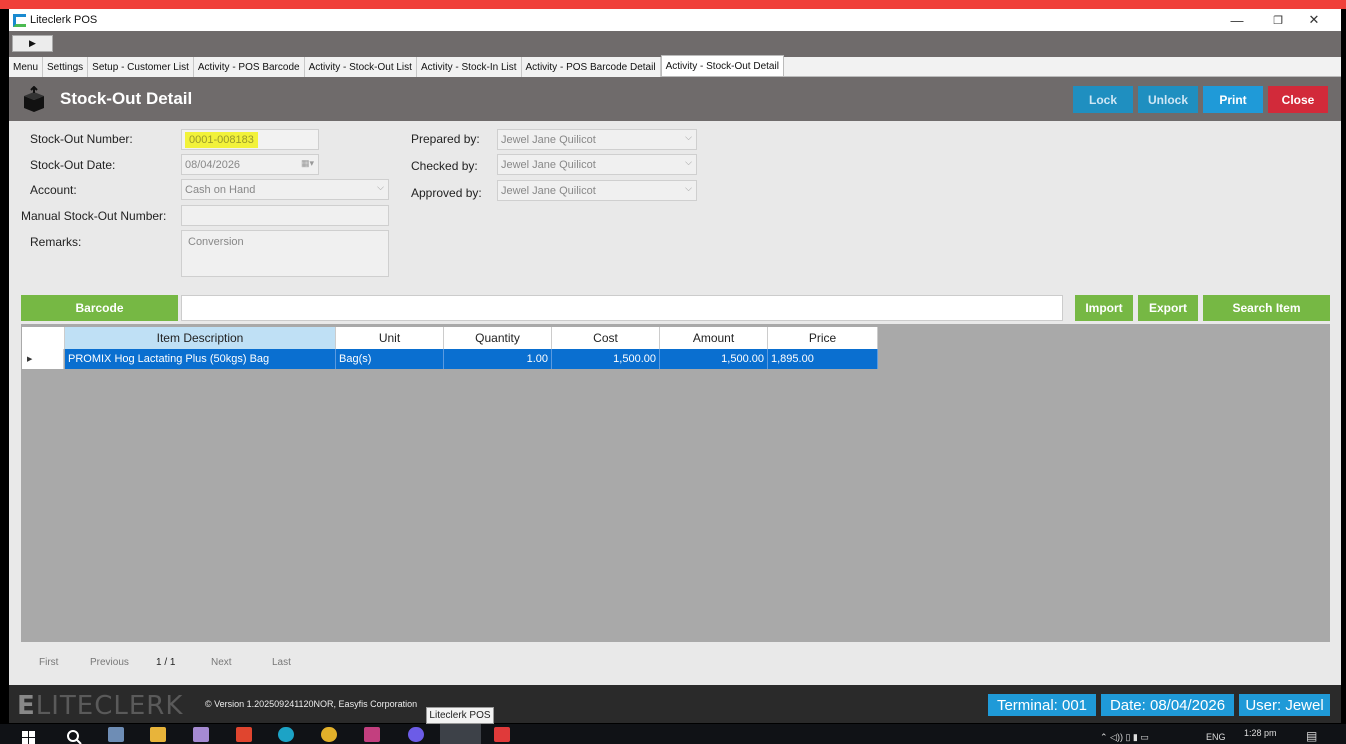 This screenshot has height=744, width=1346. I want to click on export-button: Export, so click(1168, 308).